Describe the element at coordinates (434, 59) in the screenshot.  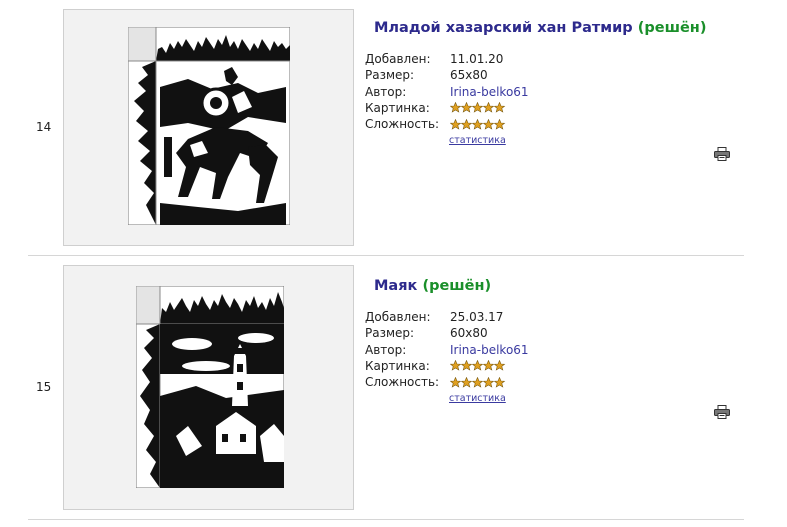
I see `meta-added: Добавлен: 11.01.20` at that location.